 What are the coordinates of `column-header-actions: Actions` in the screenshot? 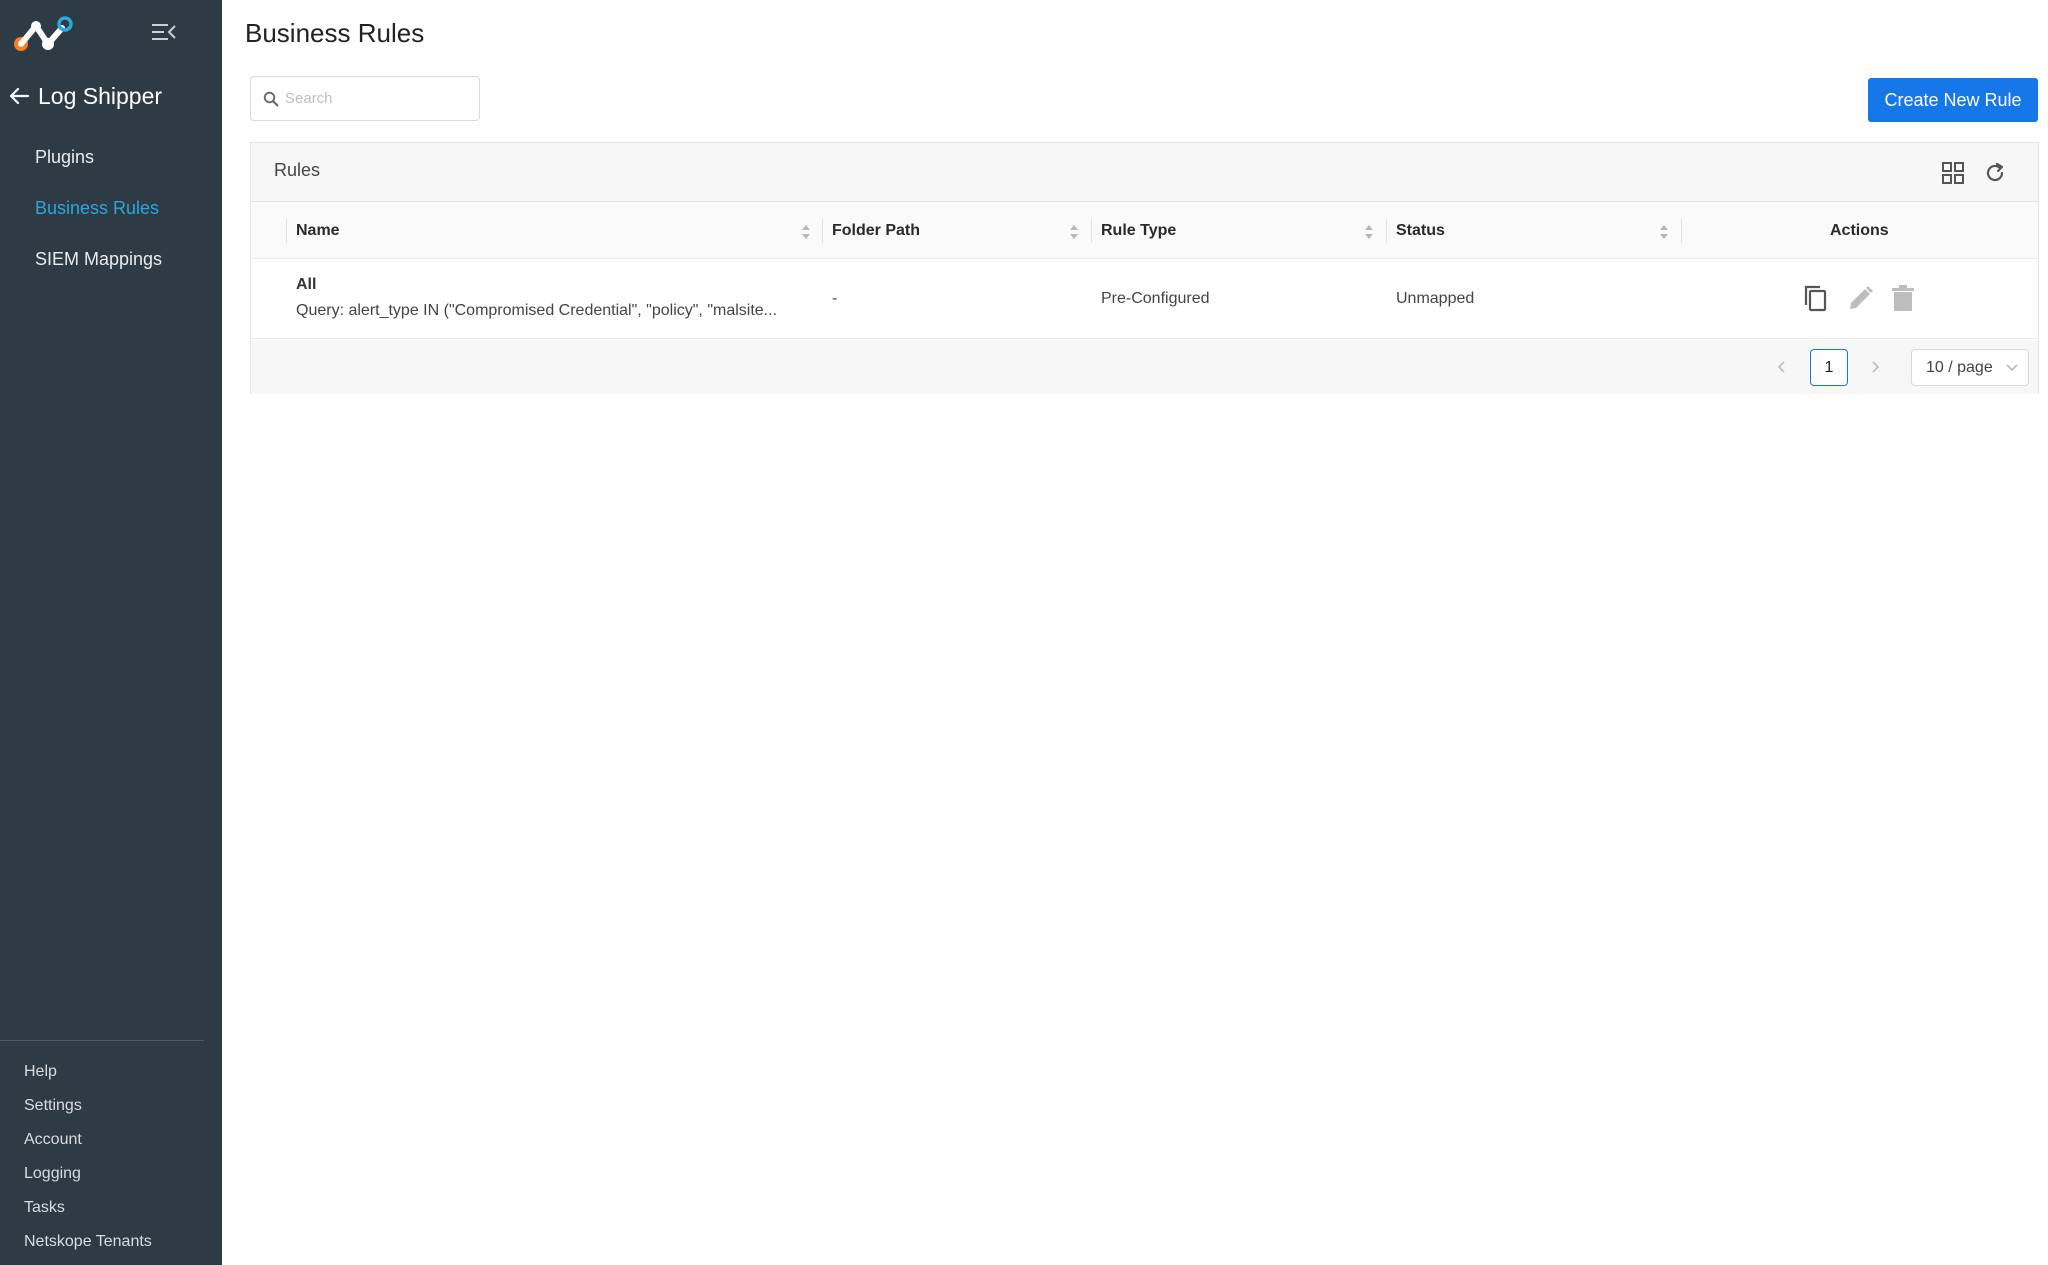 It's located at (1859, 230).